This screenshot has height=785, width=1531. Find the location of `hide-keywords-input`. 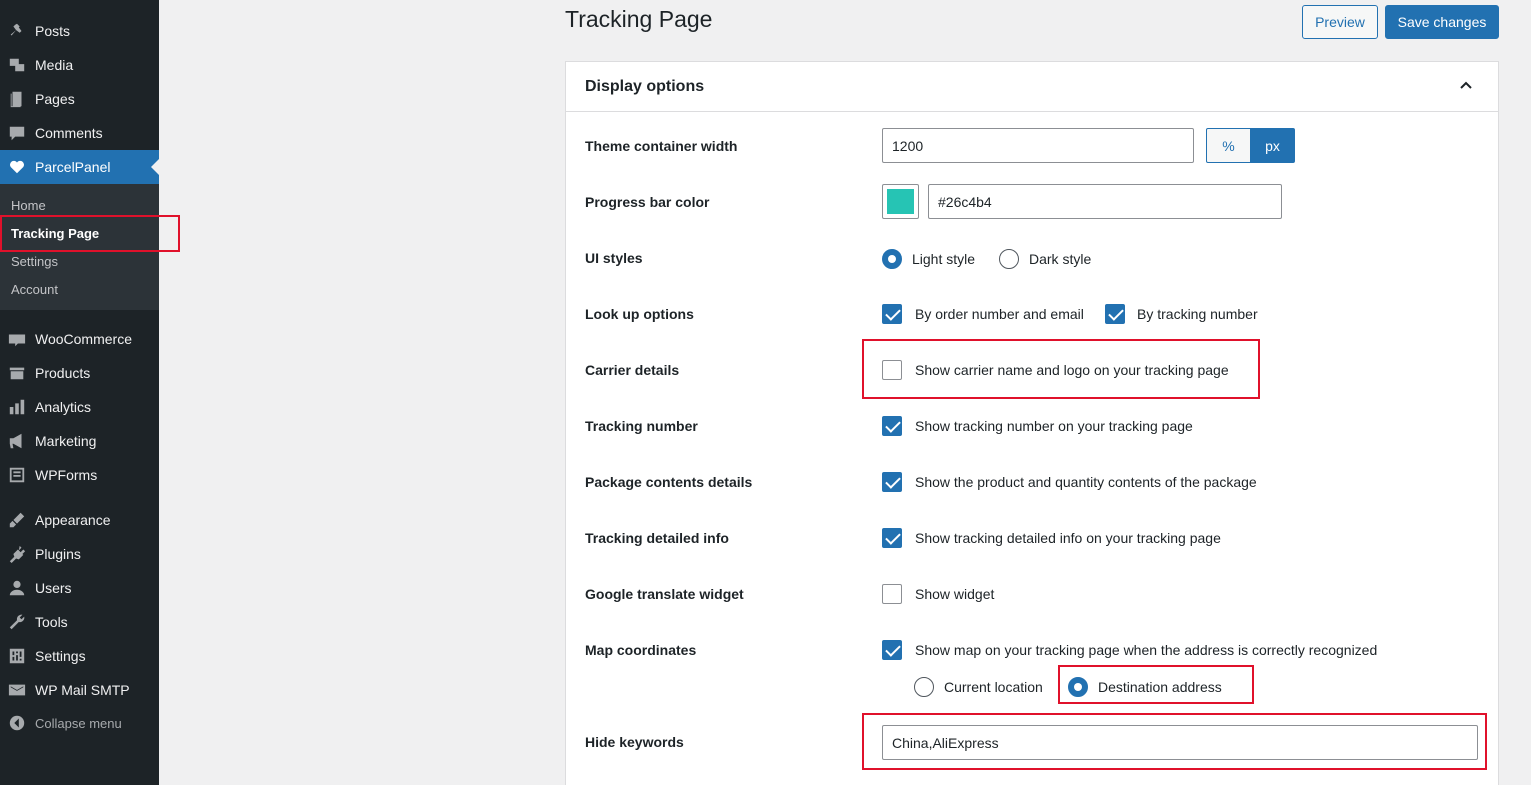

hide-keywords-input is located at coordinates (1180, 742).